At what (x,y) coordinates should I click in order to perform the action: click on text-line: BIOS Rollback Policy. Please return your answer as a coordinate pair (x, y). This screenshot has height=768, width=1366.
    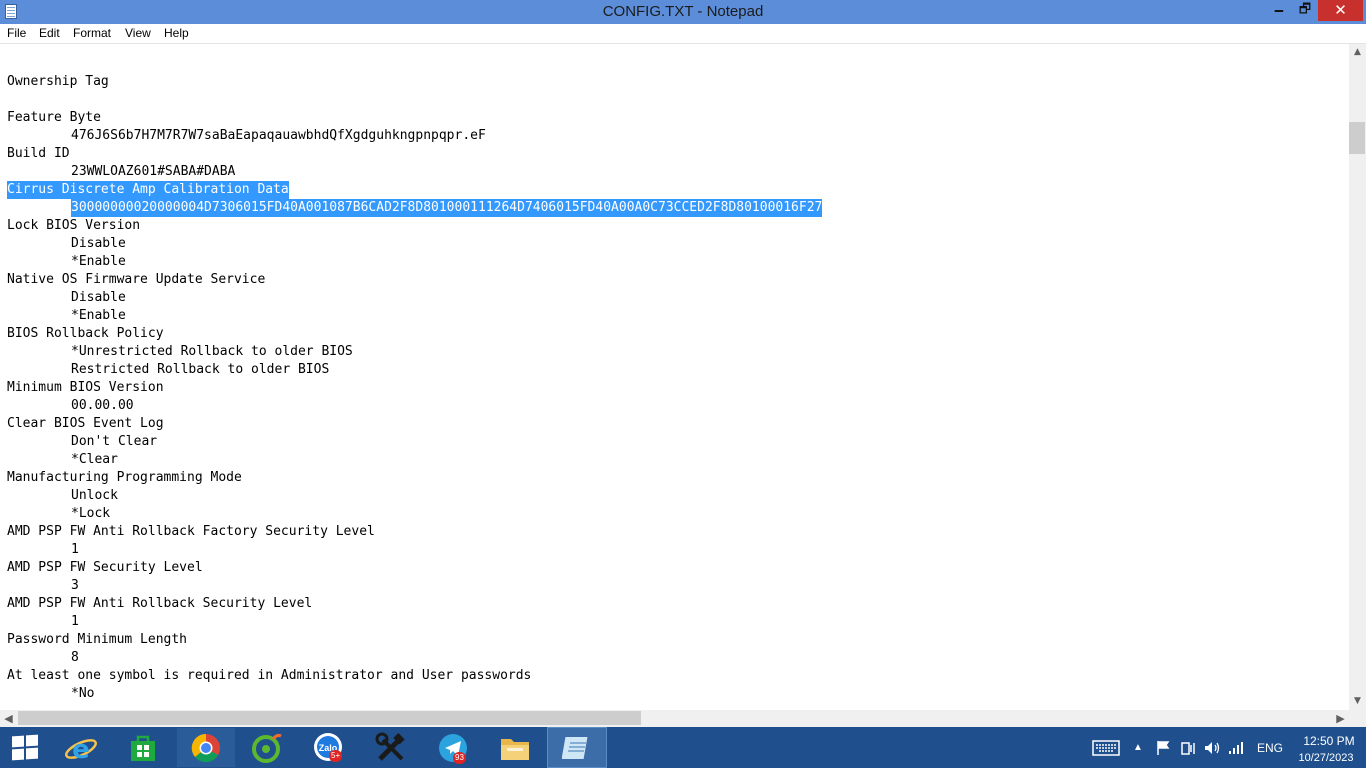
    Looking at the image, I should click on (85, 333).